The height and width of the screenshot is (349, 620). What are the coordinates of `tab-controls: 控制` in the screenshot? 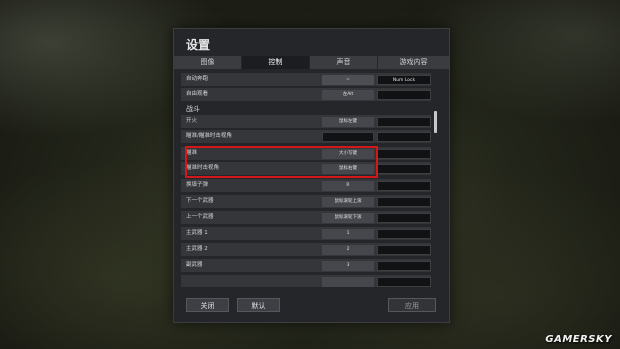 It's located at (276, 62).